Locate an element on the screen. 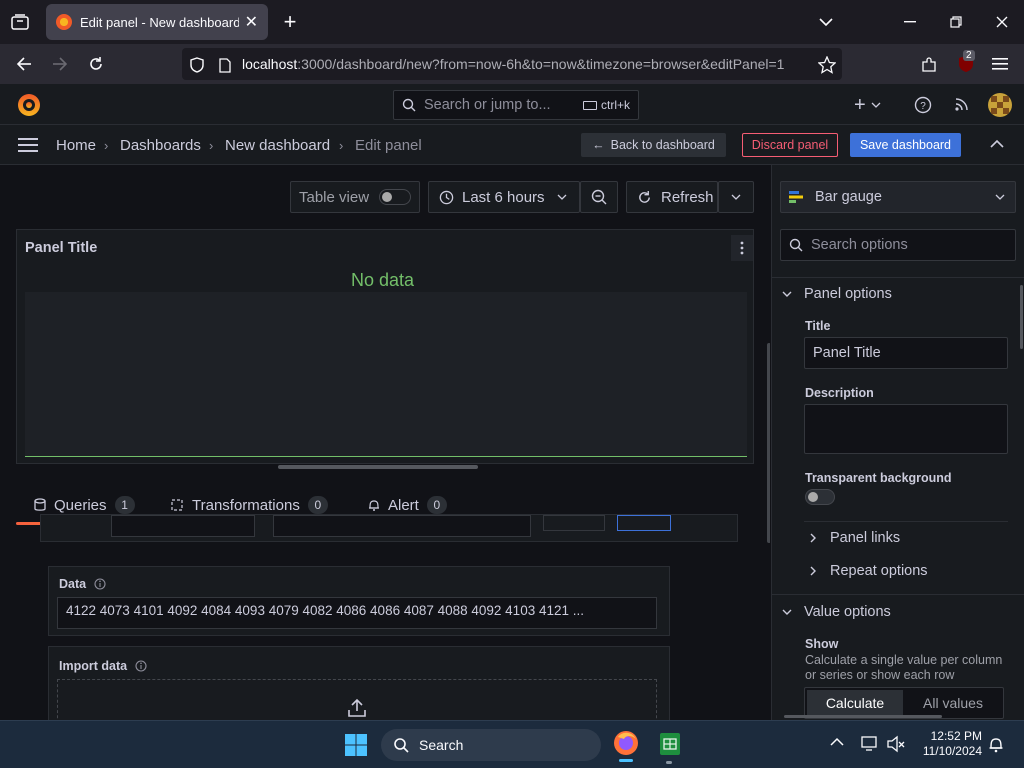 Image resolution: width=1024 pixels, height=768 pixels. browser-tab: Edit panel - New dashboard - D ✕ is located at coordinates (157, 22).